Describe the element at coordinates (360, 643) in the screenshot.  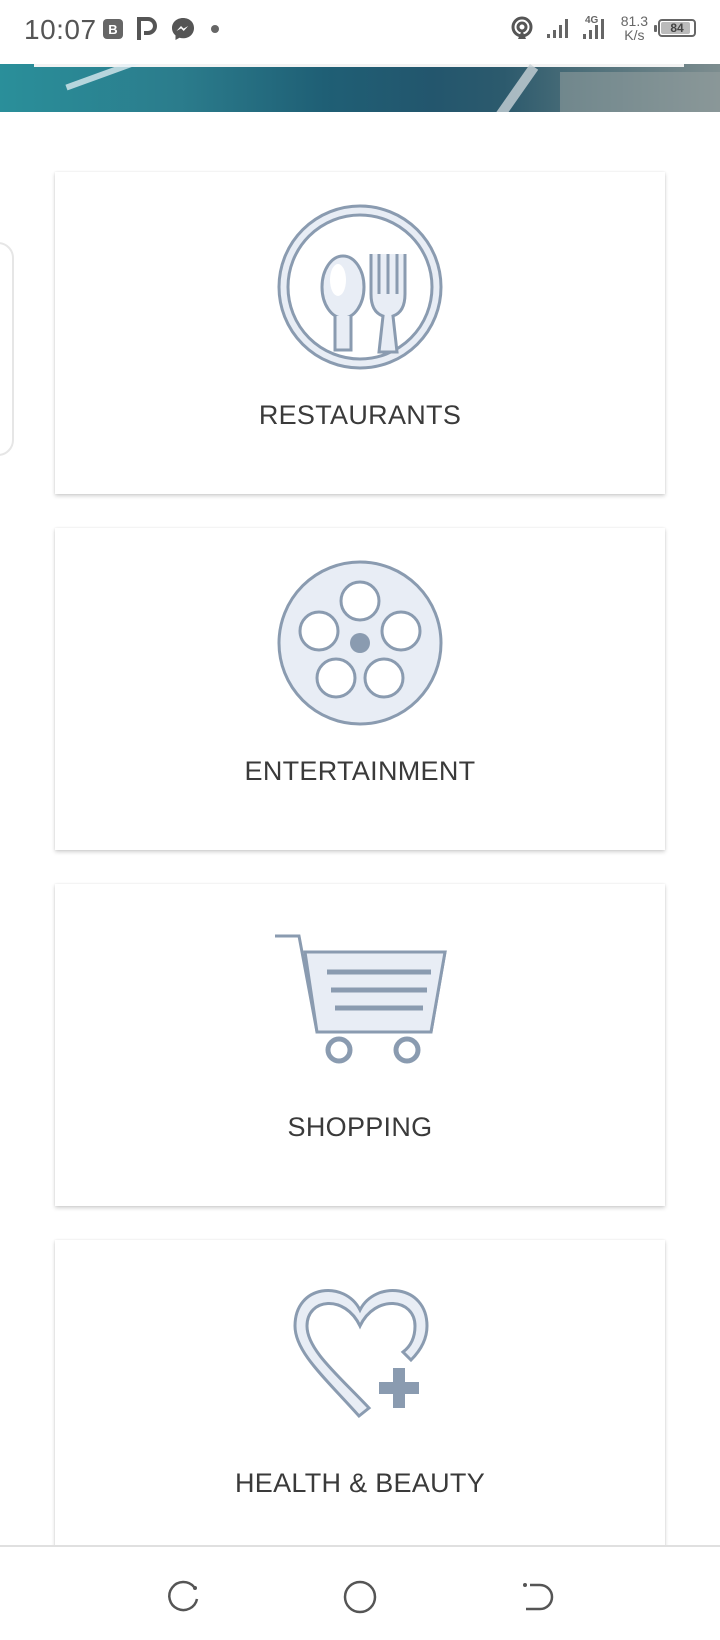
I see `film-reel-icon` at that location.